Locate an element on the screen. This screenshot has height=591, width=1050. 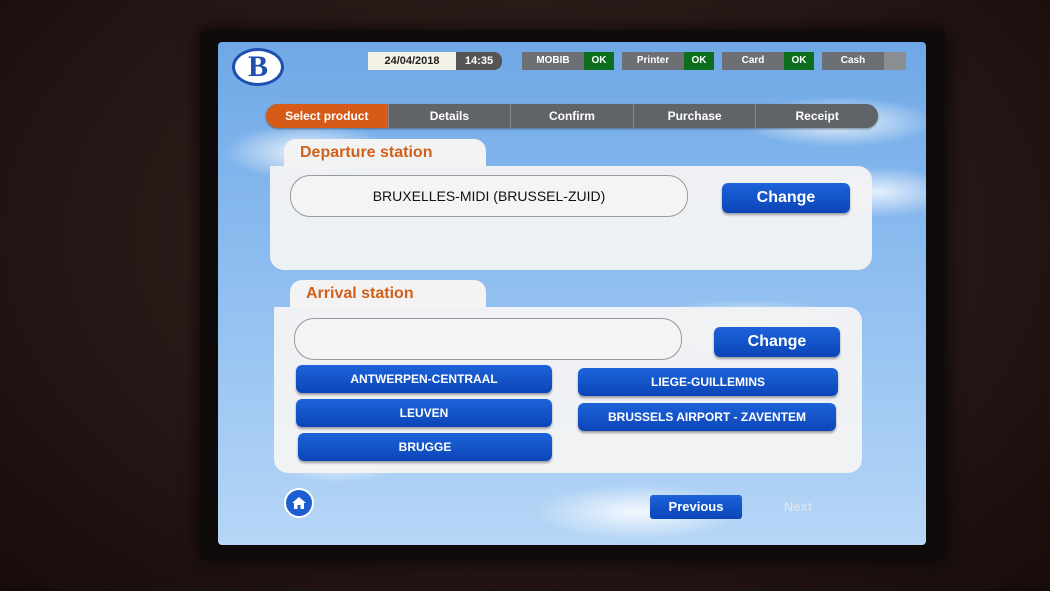
logo-letter: B is located at coordinates (257, 66).